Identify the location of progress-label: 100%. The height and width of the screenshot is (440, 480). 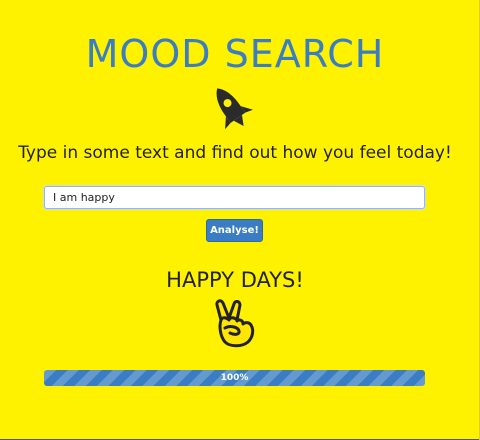
(234, 378).